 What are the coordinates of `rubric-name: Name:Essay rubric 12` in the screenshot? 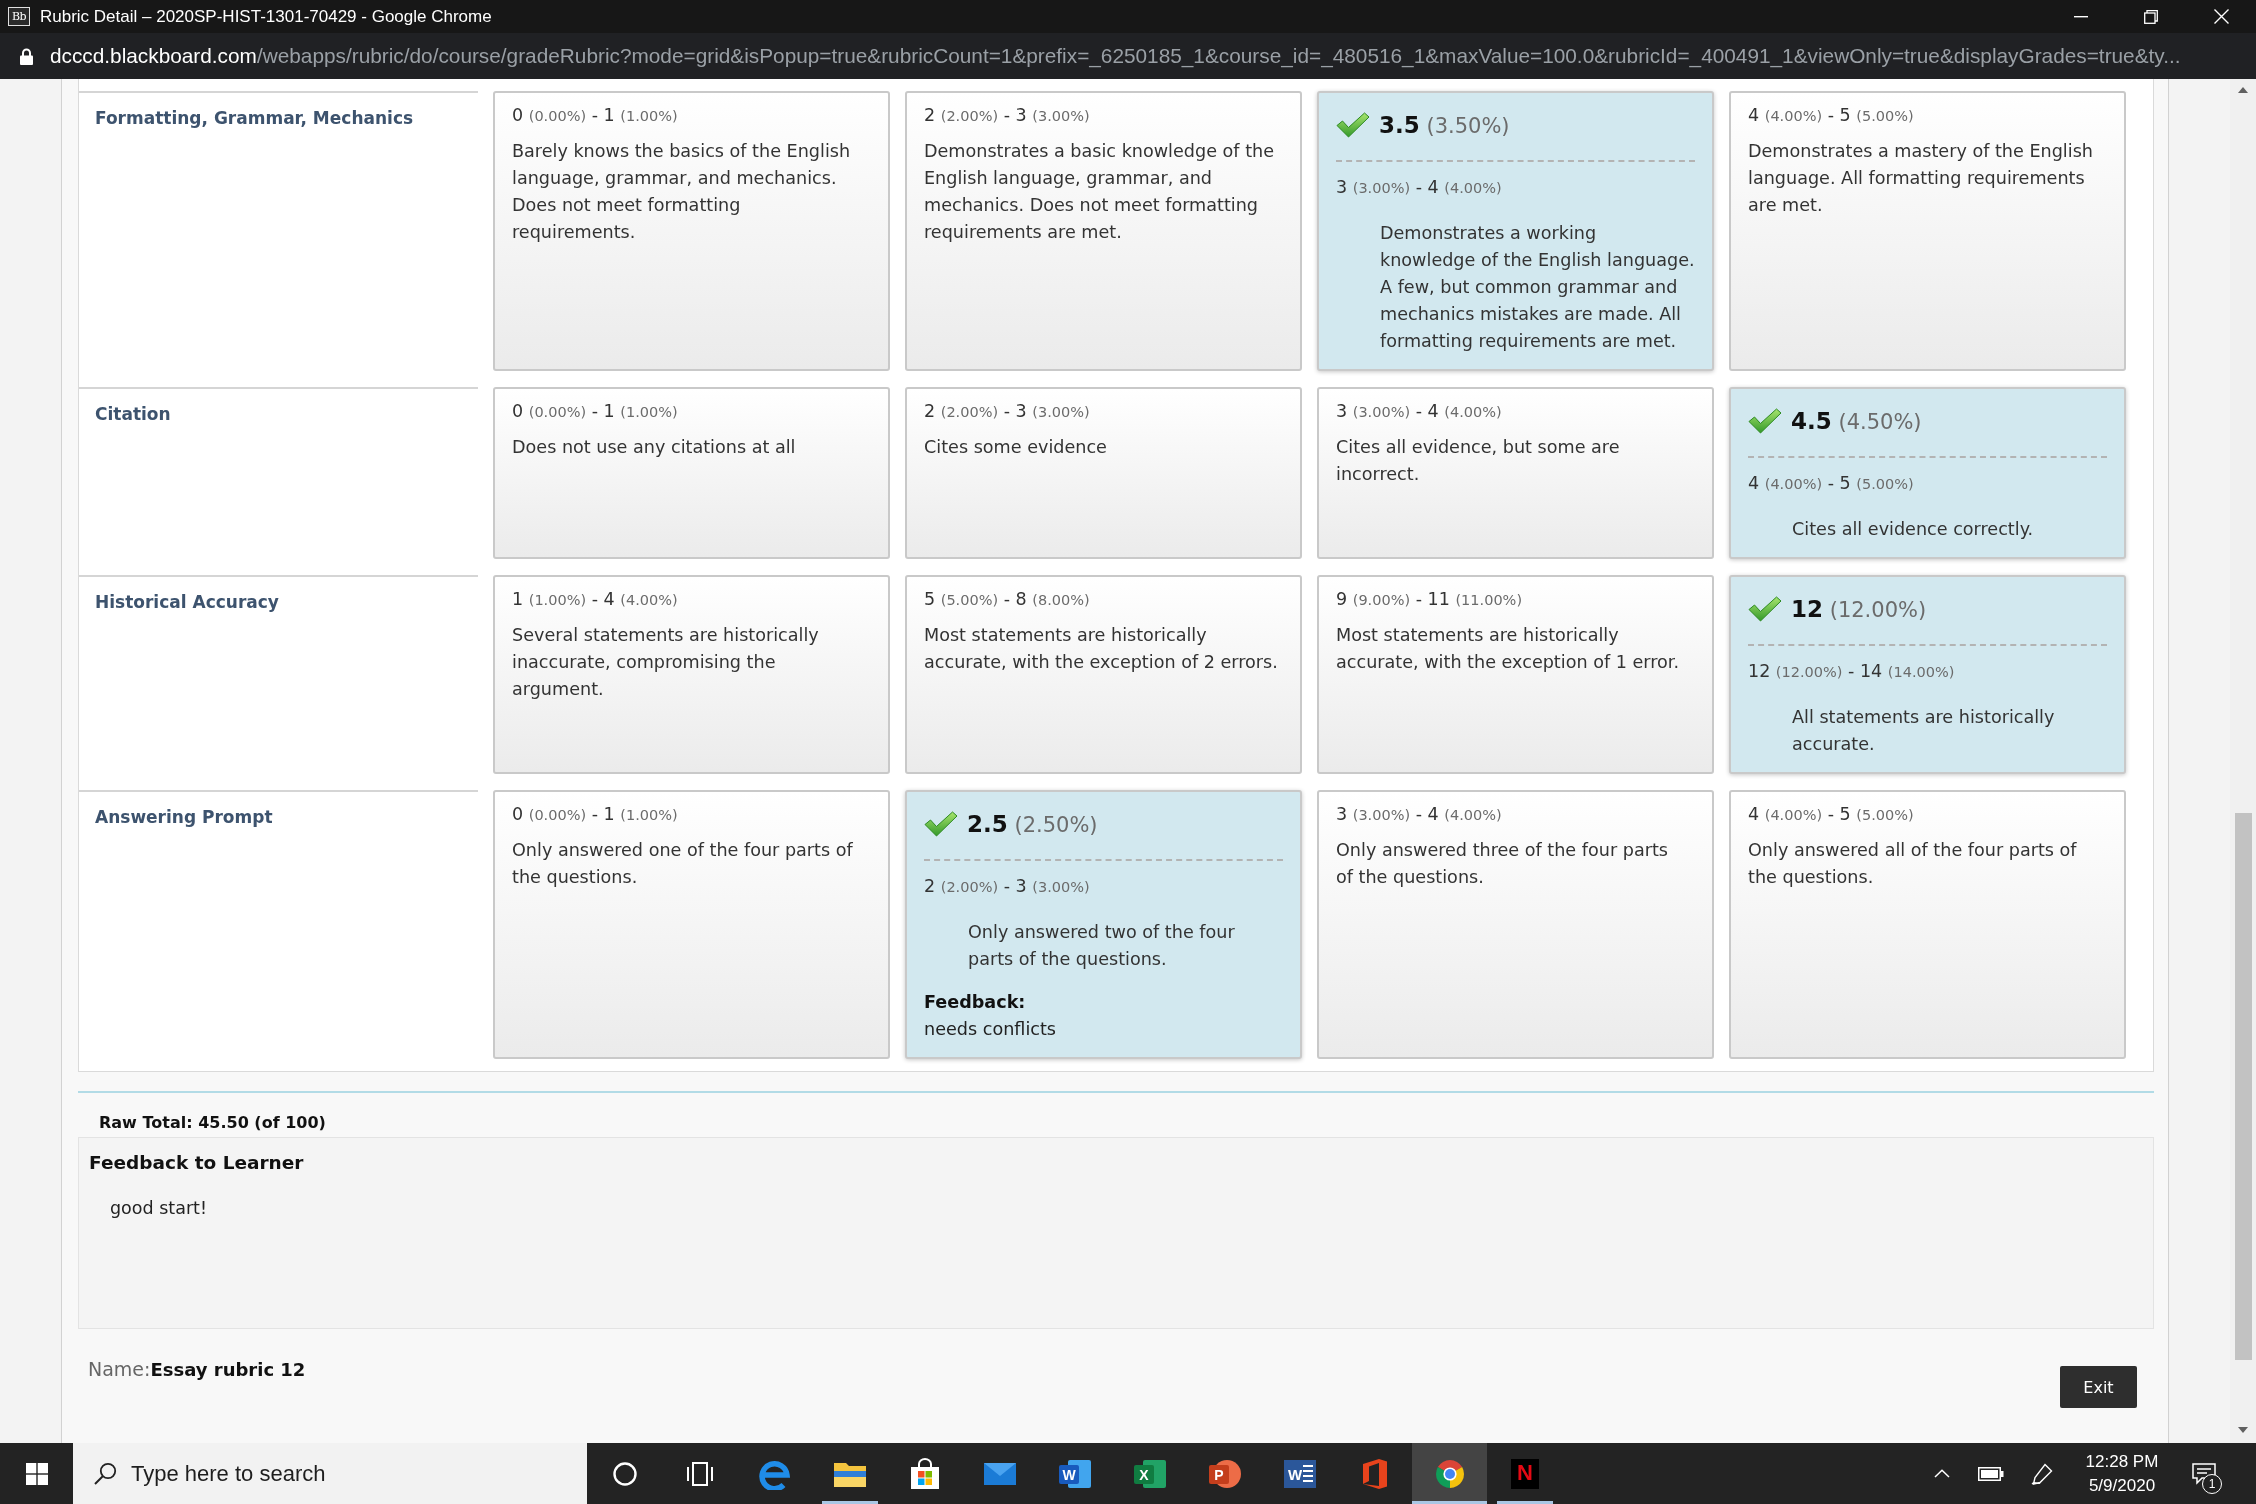 It's located at (197, 1369).